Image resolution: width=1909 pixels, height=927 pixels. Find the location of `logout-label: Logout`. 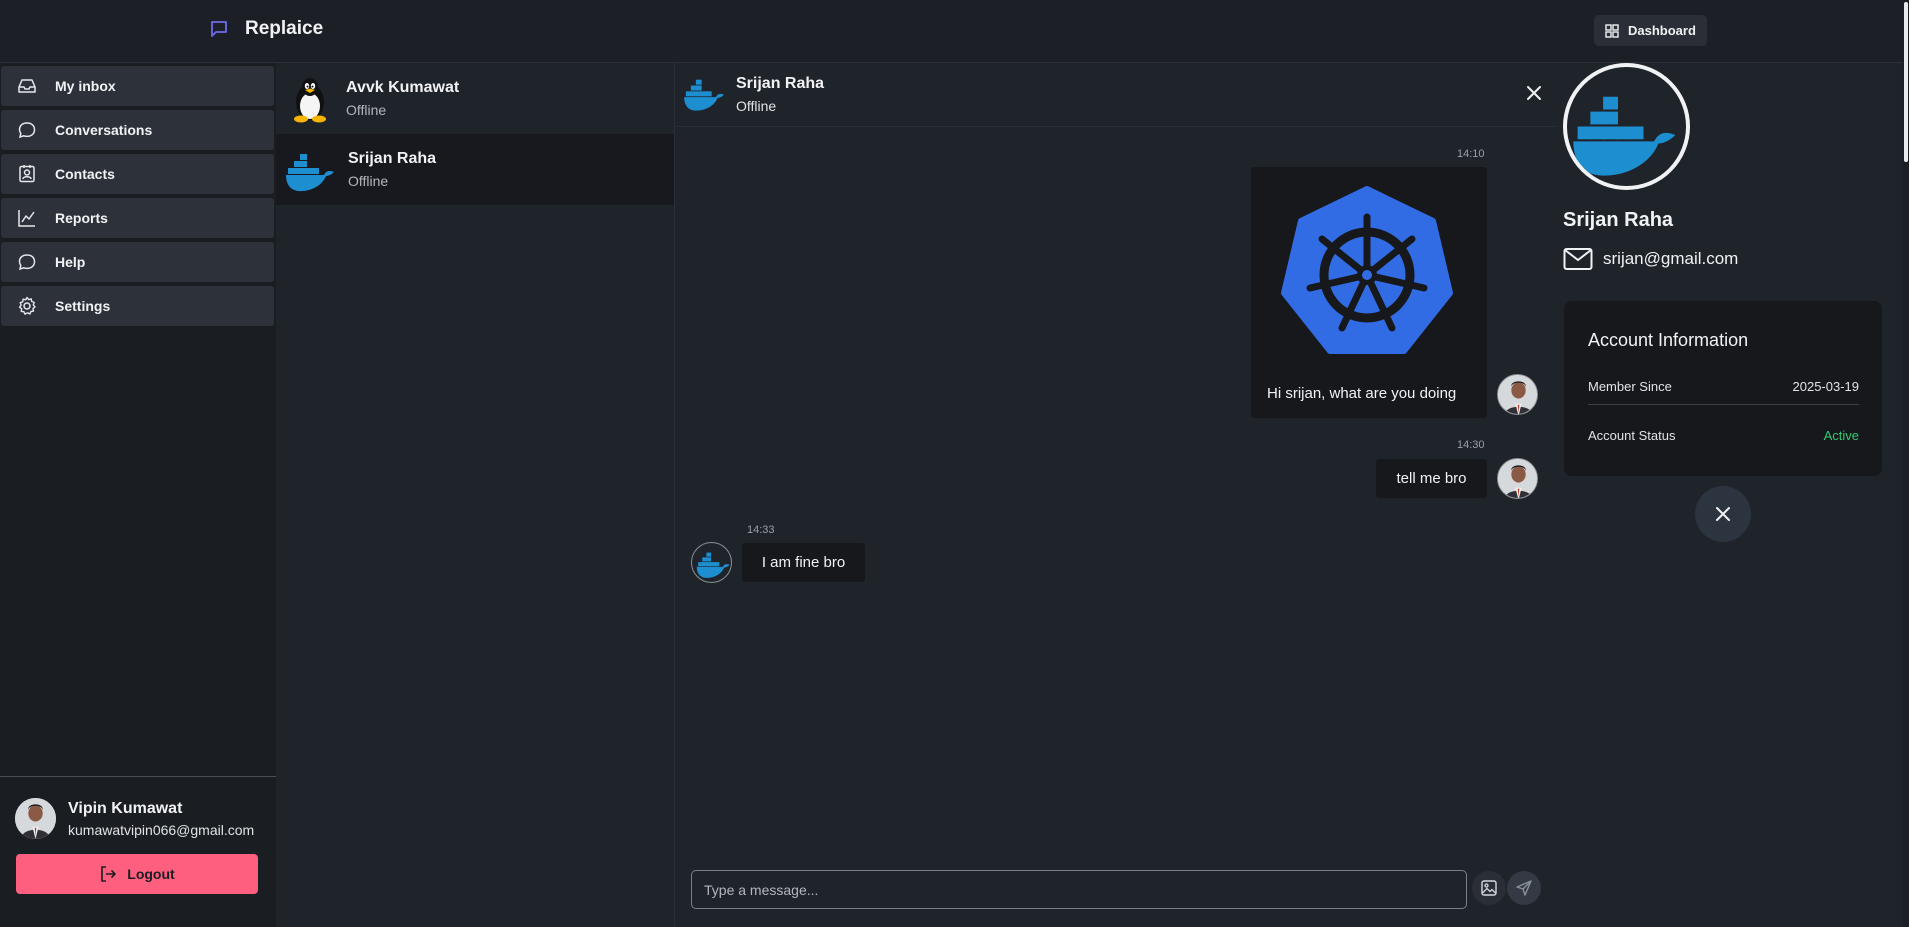

logout-label: Logout is located at coordinates (151, 874).